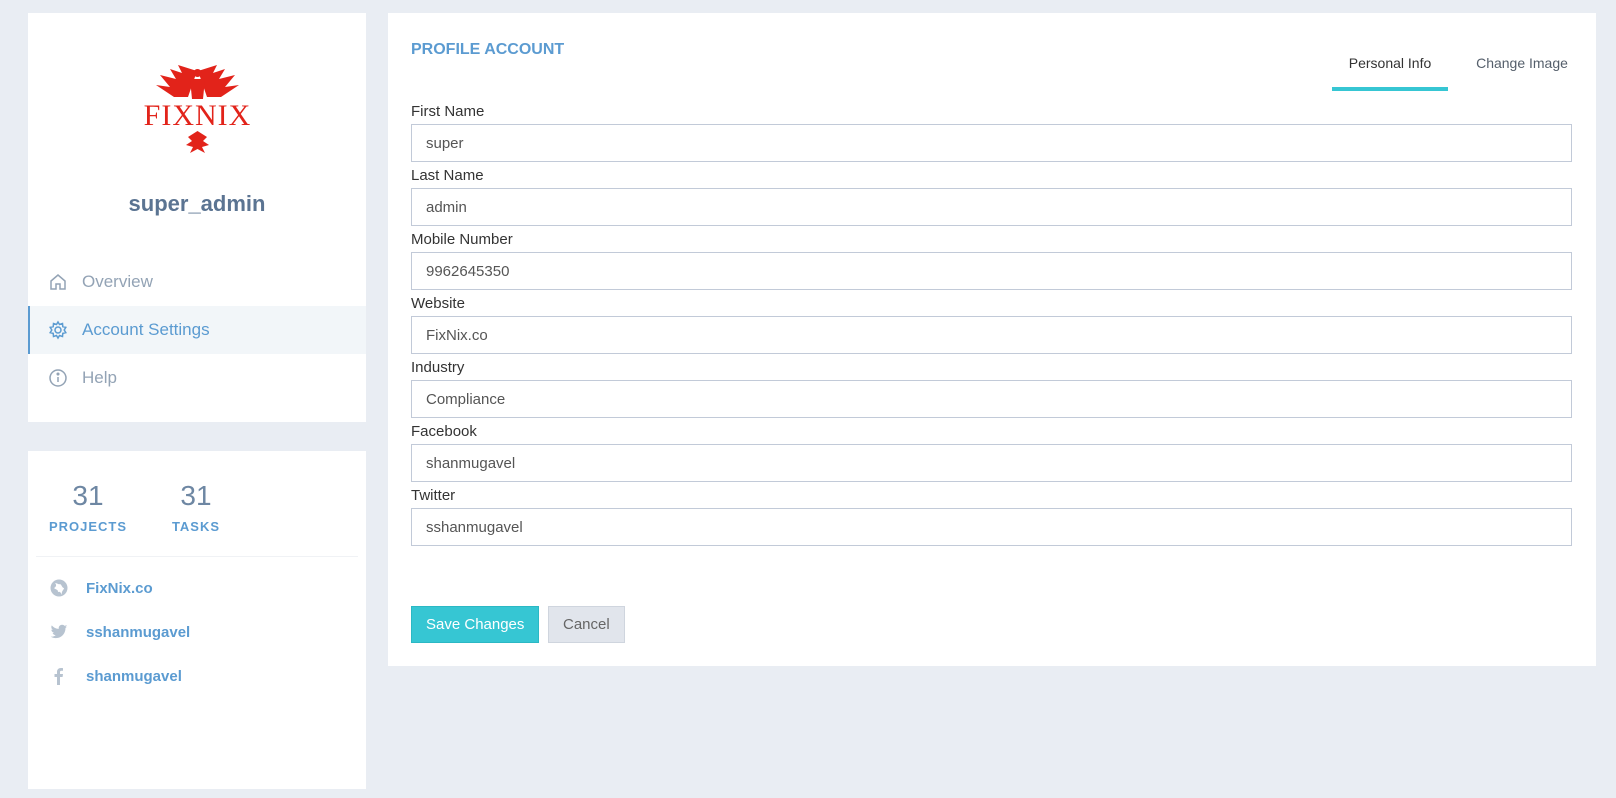 The width and height of the screenshot is (1616, 798). I want to click on twitter-label: Twitter, so click(433, 495).